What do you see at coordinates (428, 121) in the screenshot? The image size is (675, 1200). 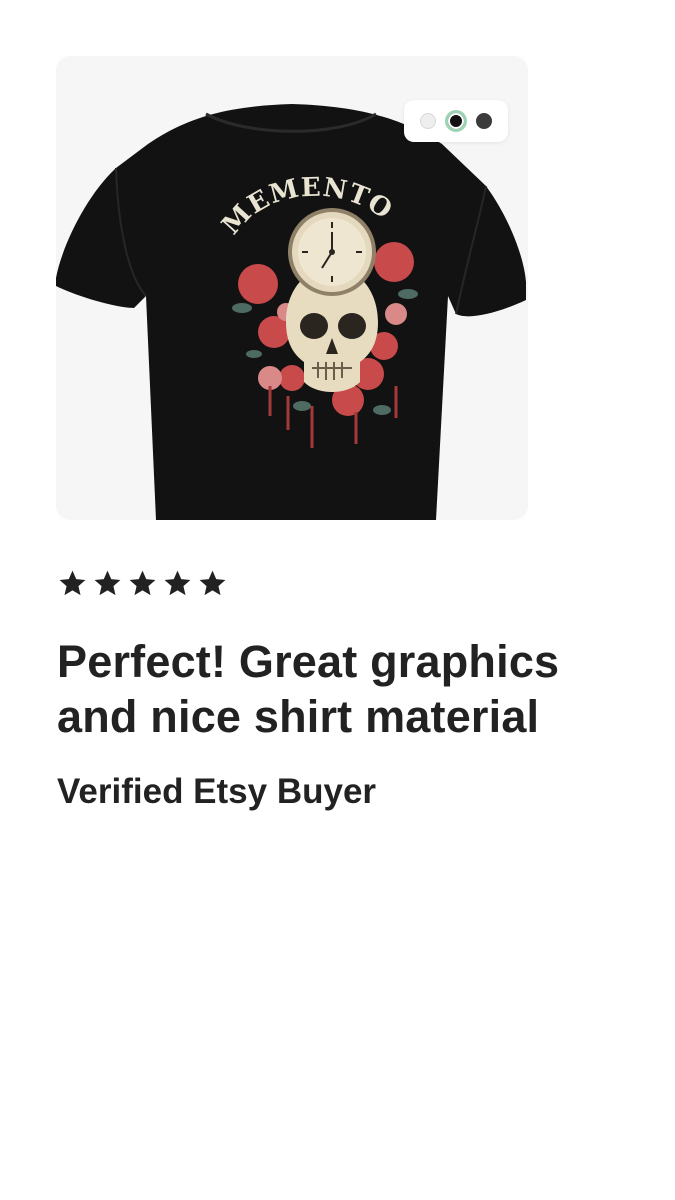 I see `swatch-white` at bounding box center [428, 121].